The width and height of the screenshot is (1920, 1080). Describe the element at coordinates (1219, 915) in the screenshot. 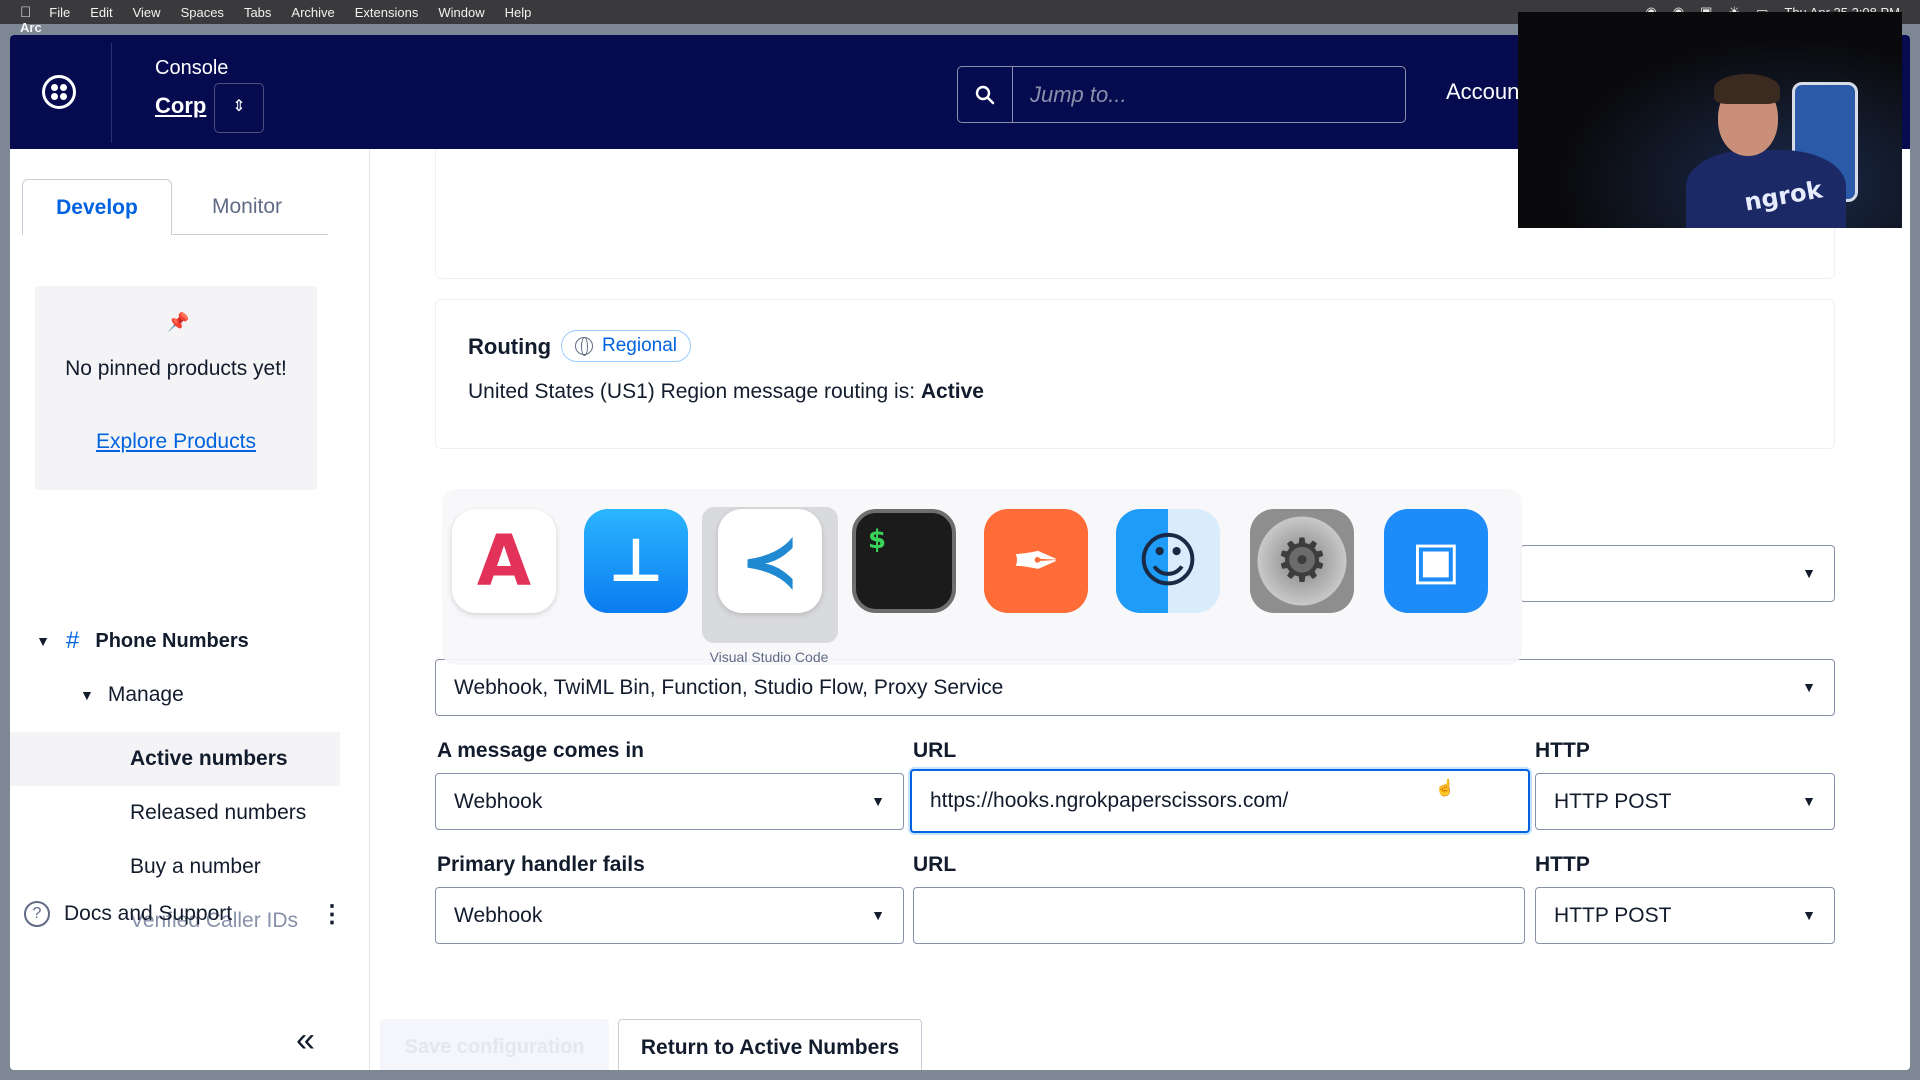

I see `fail-url-input` at that location.